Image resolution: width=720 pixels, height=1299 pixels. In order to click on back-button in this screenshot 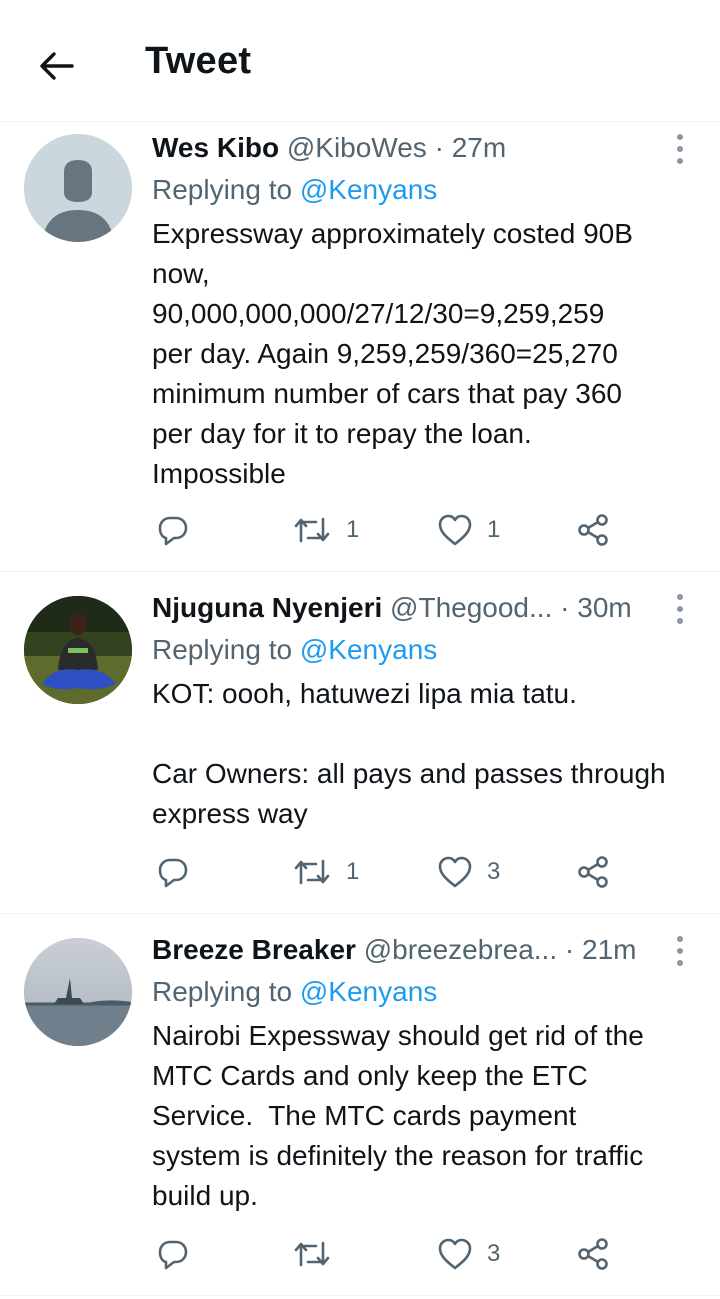, I will do `click(56, 66)`.